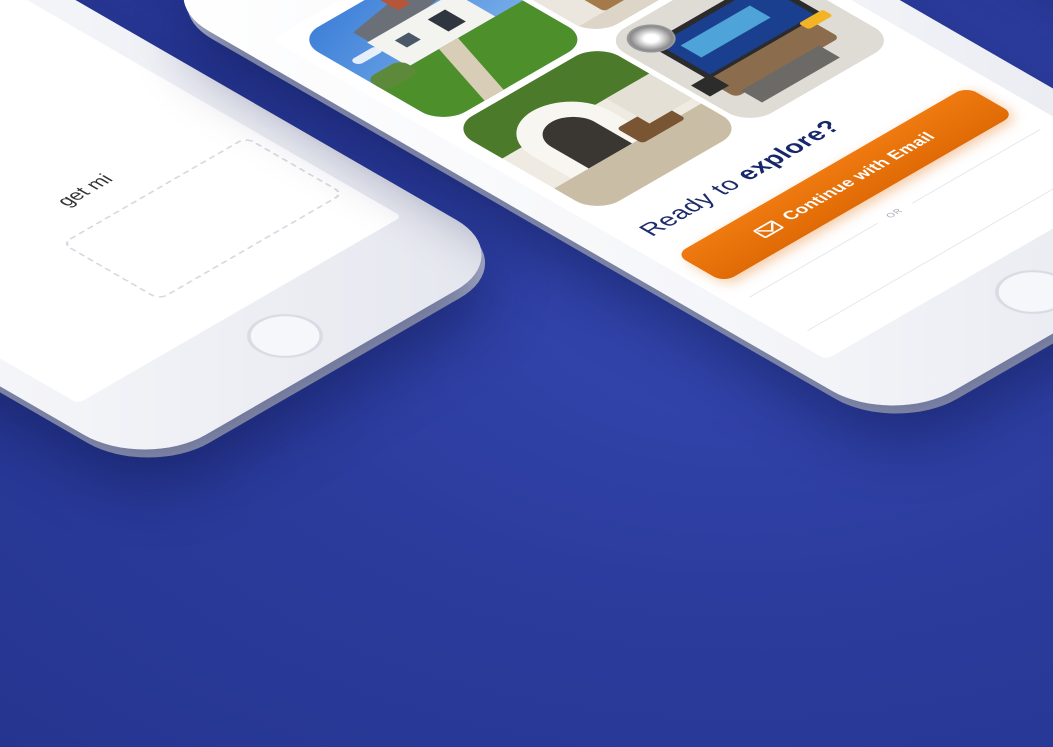 The height and width of the screenshot is (747, 1053). Describe the element at coordinates (202, 218) in the screenshot. I see `input-field` at that location.